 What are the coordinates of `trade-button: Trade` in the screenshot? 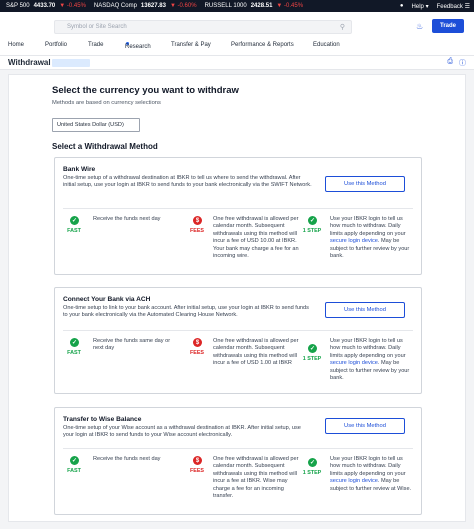 It's located at (448, 26).